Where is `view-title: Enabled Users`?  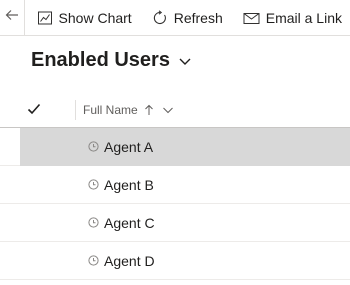 view-title: Enabled Users is located at coordinates (100, 60).